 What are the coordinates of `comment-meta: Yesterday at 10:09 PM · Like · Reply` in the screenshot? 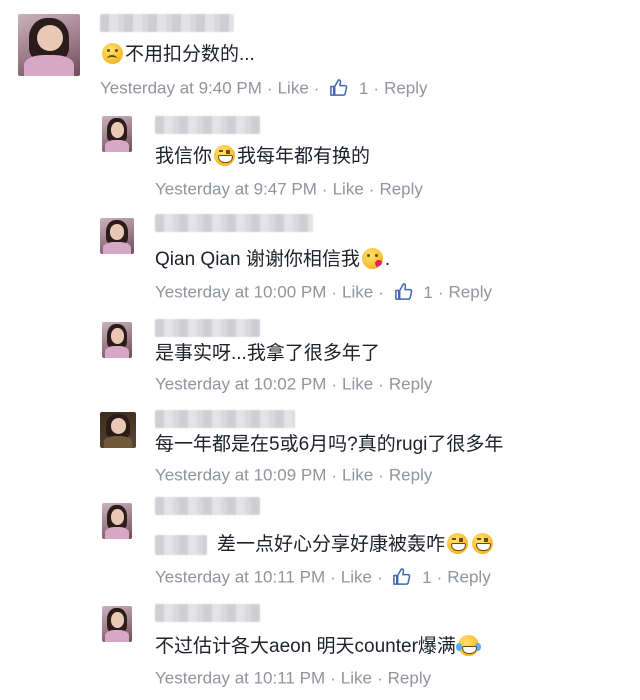 It's located at (294, 475).